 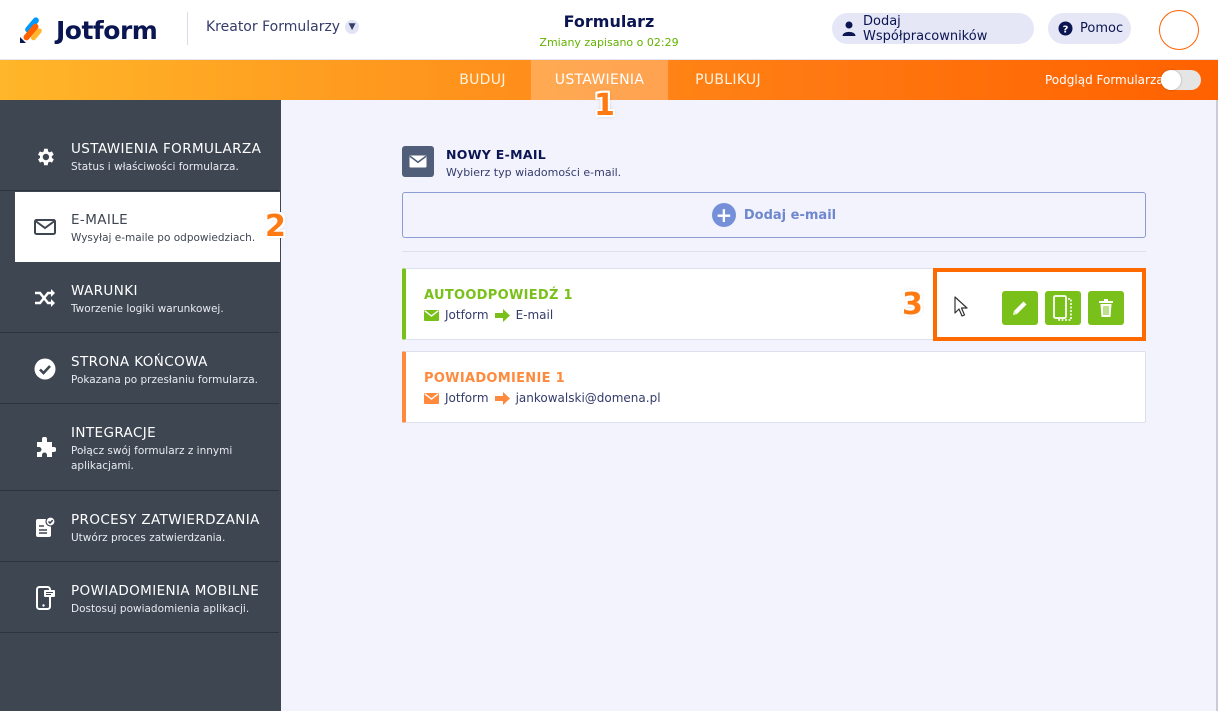 What do you see at coordinates (155, 167) in the screenshot?
I see `sidebar-item-desc: Status i właściwości formularza.` at bounding box center [155, 167].